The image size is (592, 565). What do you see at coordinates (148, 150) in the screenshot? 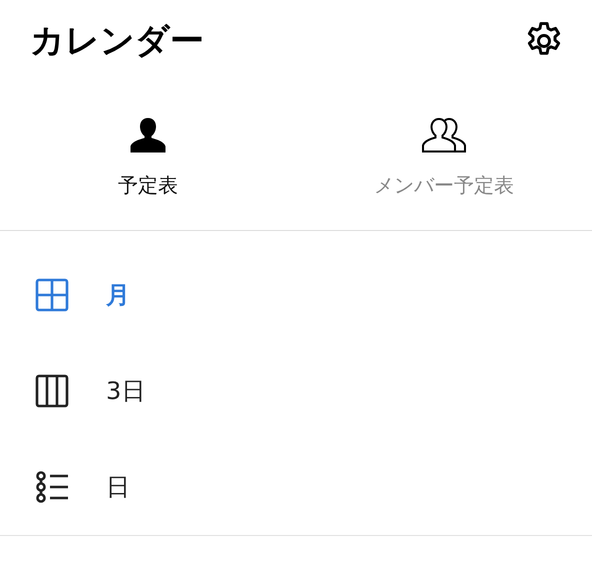
I see `calendar-tab: 予定表` at bounding box center [148, 150].